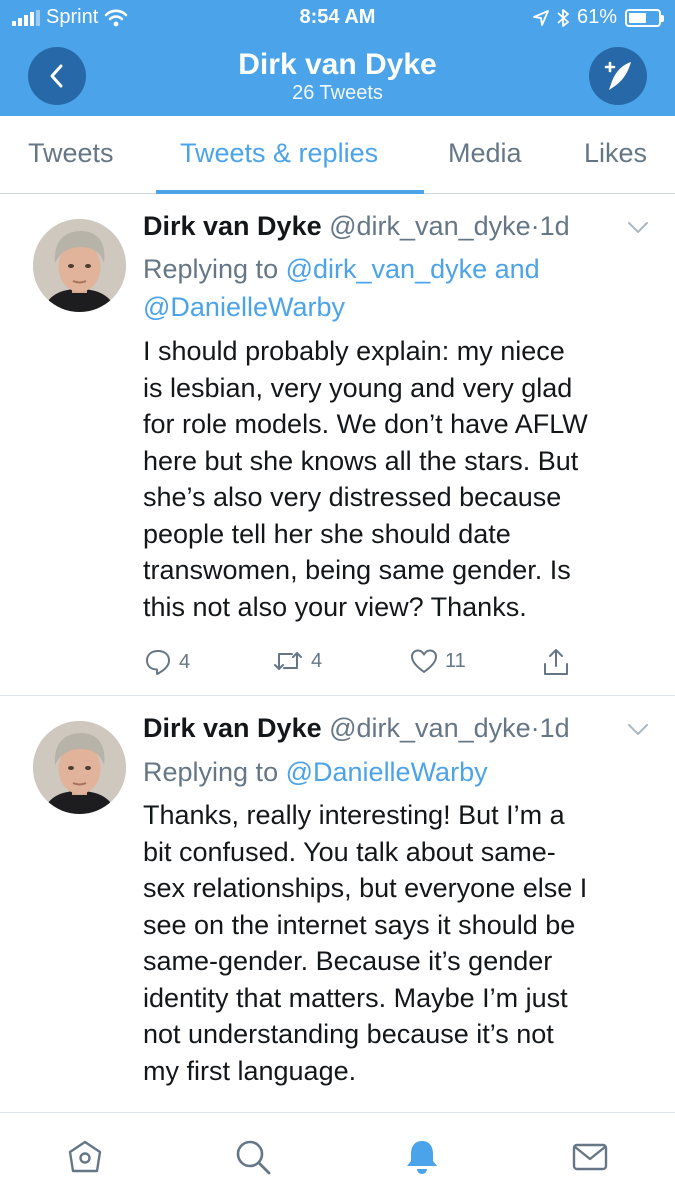  Describe the element at coordinates (563, 17) in the screenshot. I see `bluetooth-icon` at that location.